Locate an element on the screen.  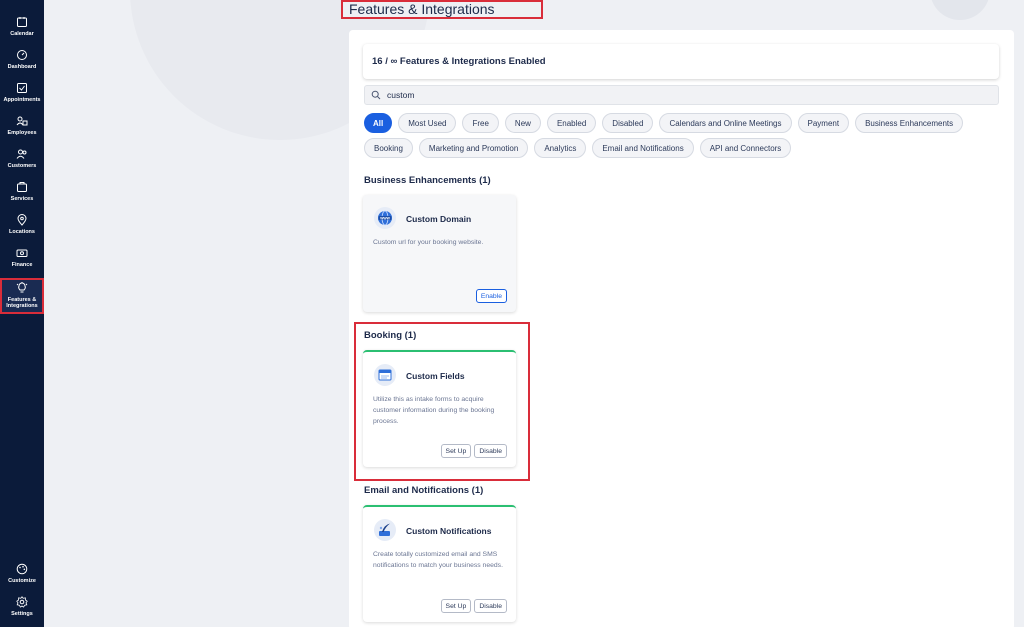
filter-chip-free: Free is located at coordinates (480, 123).